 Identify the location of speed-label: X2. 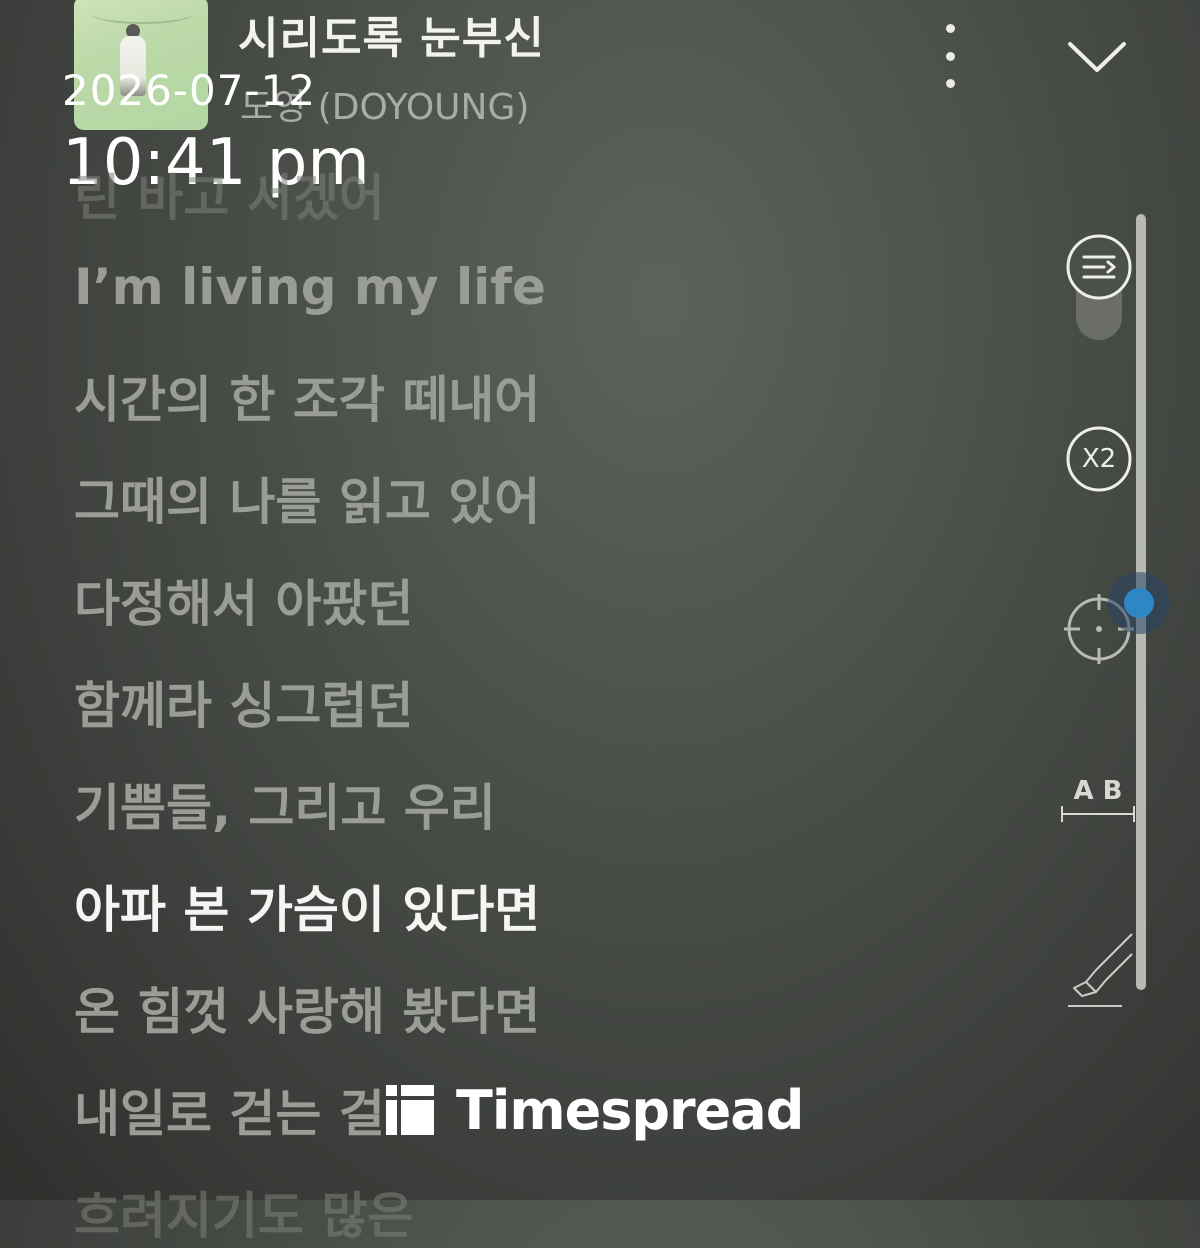
(1099, 459).